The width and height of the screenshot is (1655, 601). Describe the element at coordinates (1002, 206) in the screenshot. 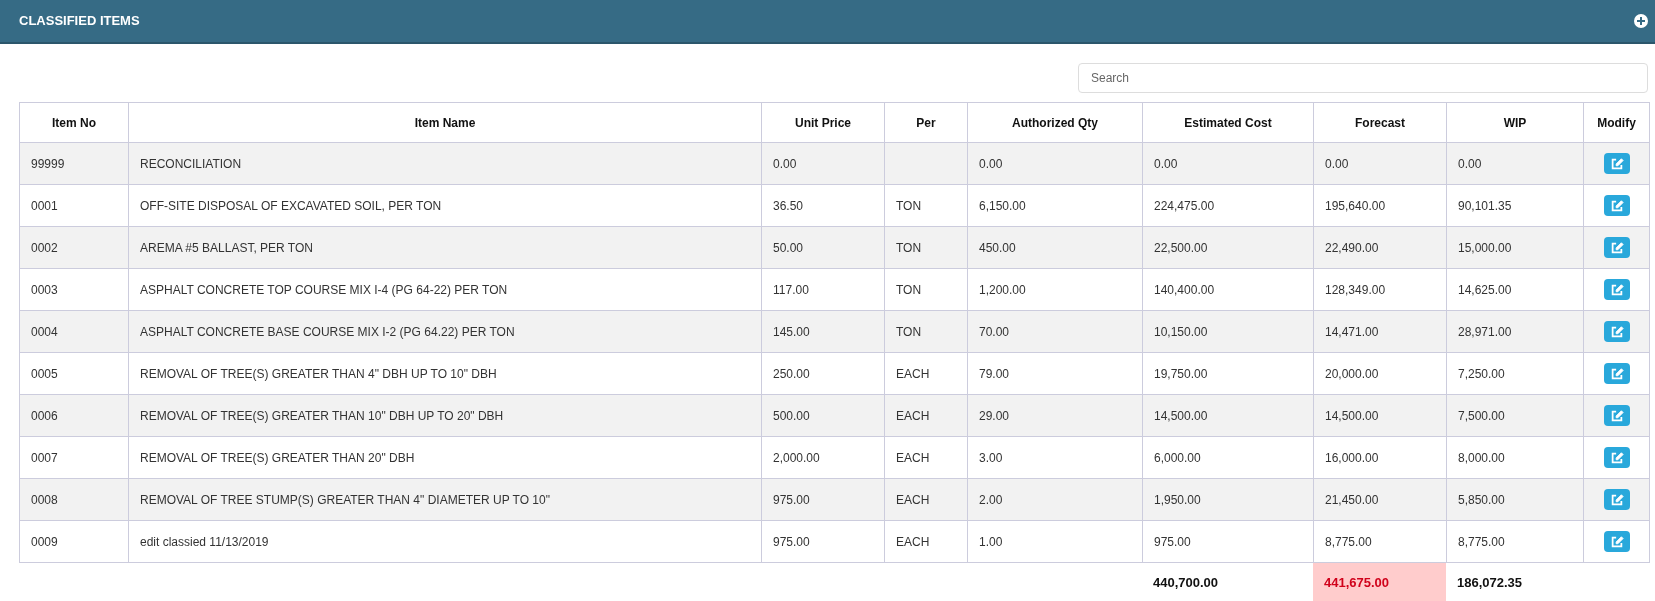

I see `table-cell-text: 6,150.00` at that location.